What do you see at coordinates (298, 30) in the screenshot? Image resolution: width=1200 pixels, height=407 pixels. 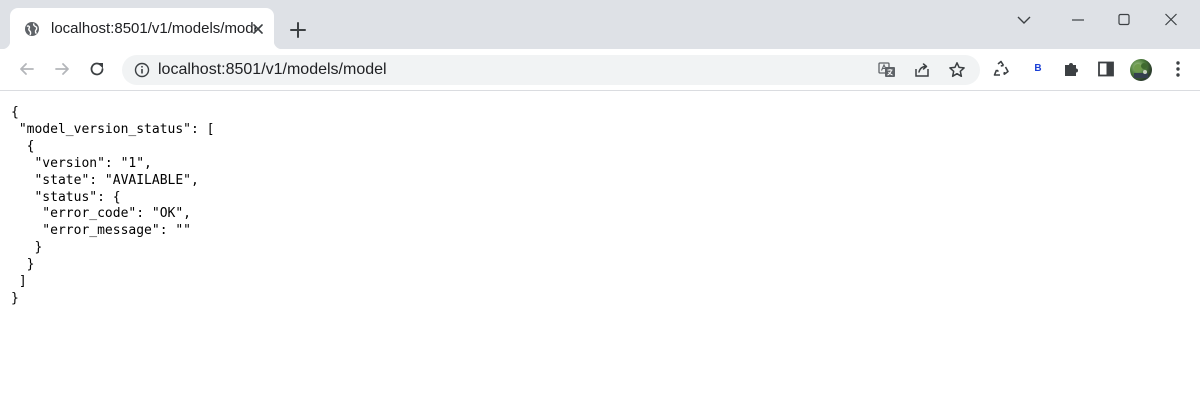 I see `plus-icon` at bounding box center [298, 30].